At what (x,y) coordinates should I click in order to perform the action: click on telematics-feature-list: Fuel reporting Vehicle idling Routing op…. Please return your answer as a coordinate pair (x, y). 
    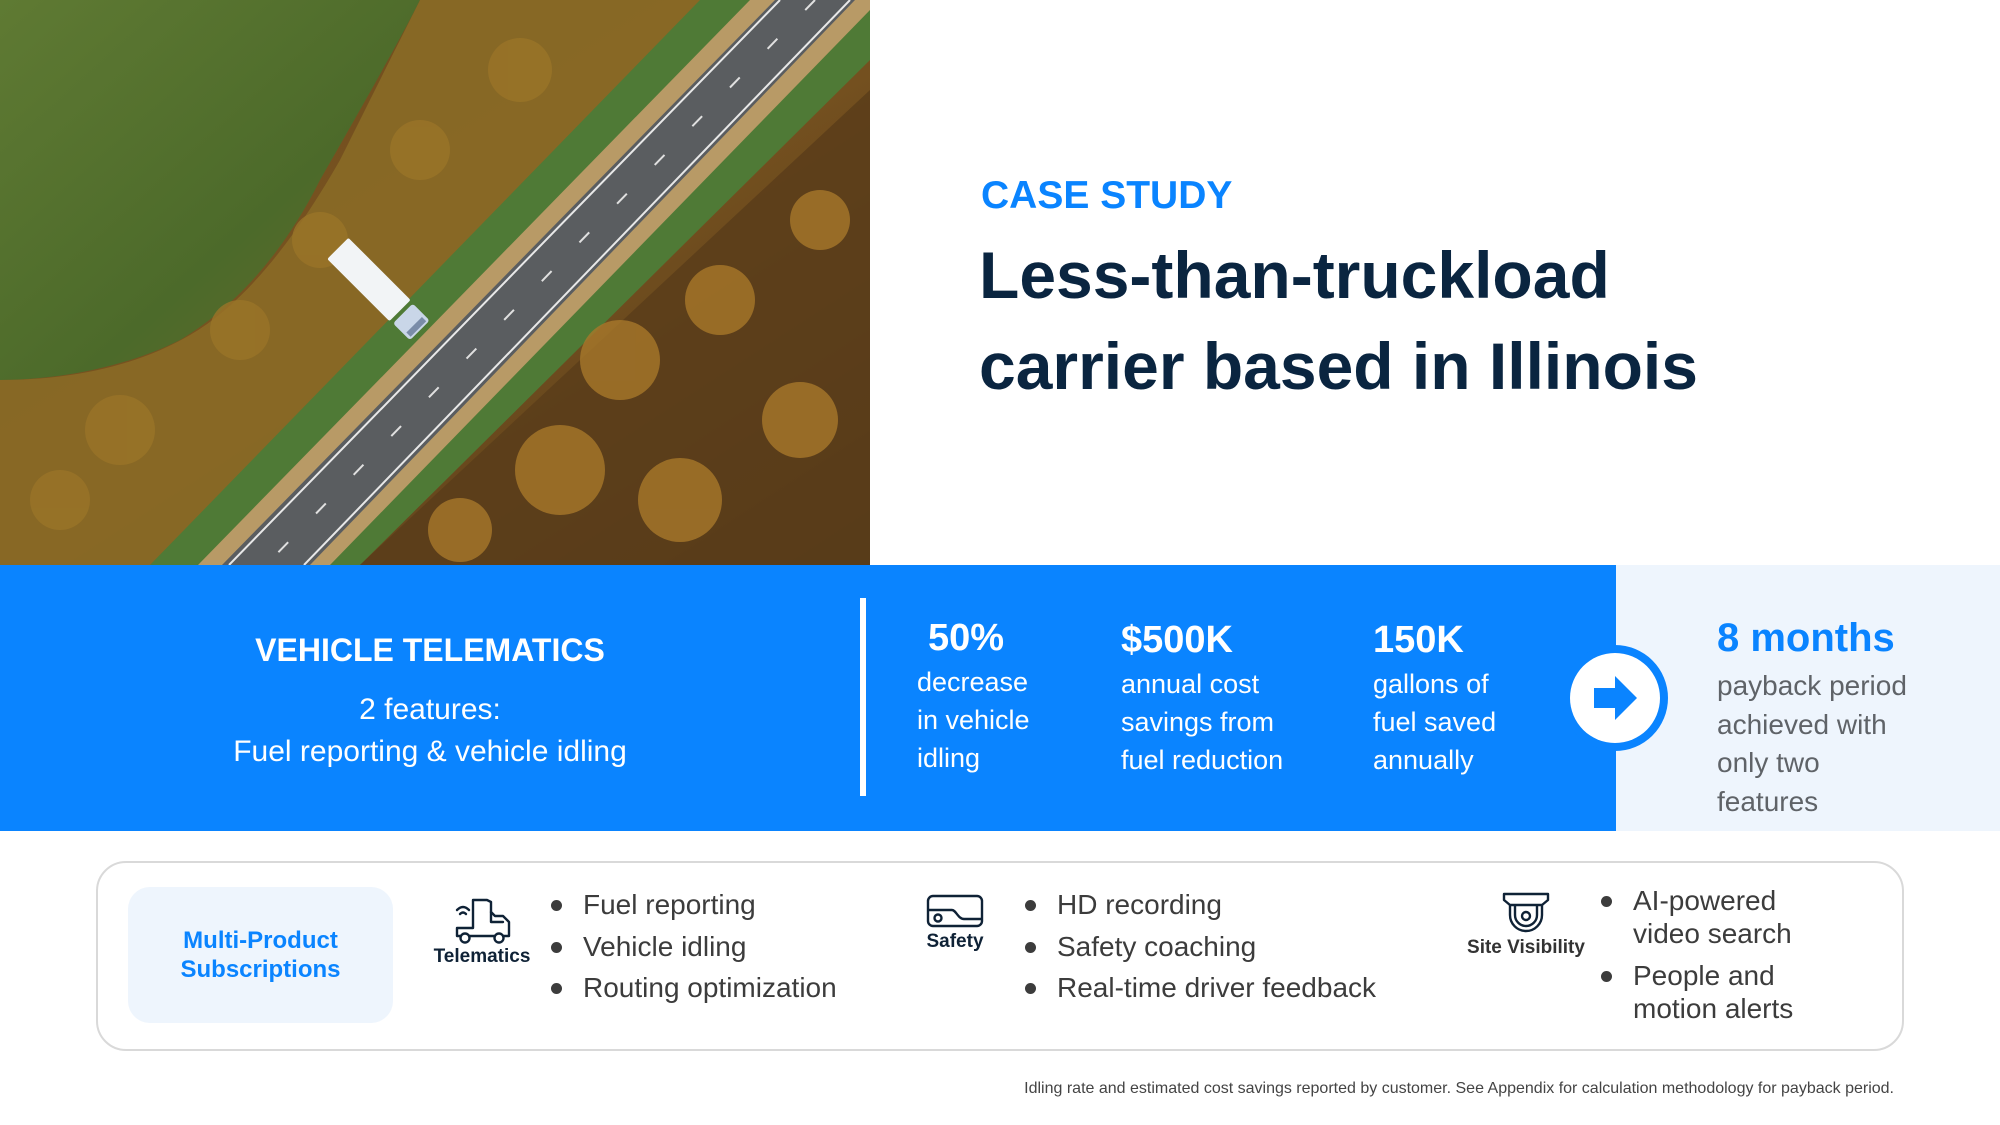
    Looking at the image, I should click on (694, 946).